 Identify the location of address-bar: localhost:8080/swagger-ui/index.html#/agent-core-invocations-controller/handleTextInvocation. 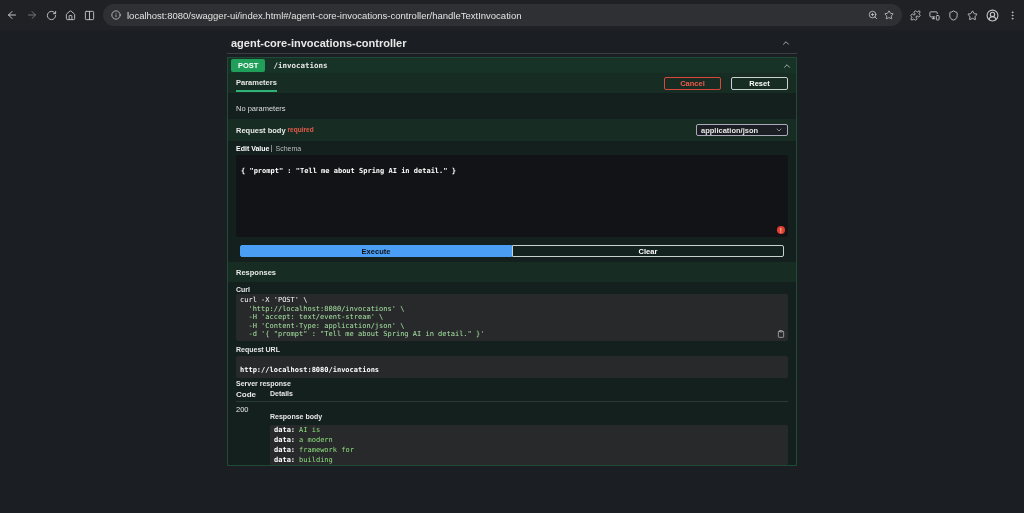
(502, 15).